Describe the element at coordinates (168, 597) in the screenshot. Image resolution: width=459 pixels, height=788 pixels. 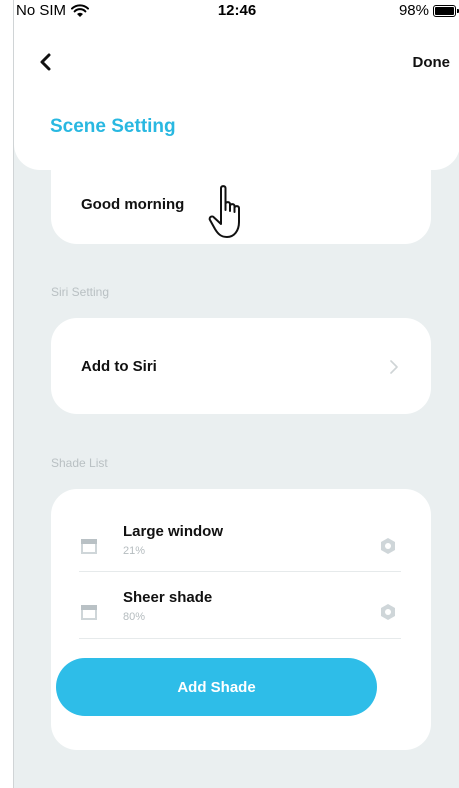
I see `shade-name: Sheer shade` at that location.